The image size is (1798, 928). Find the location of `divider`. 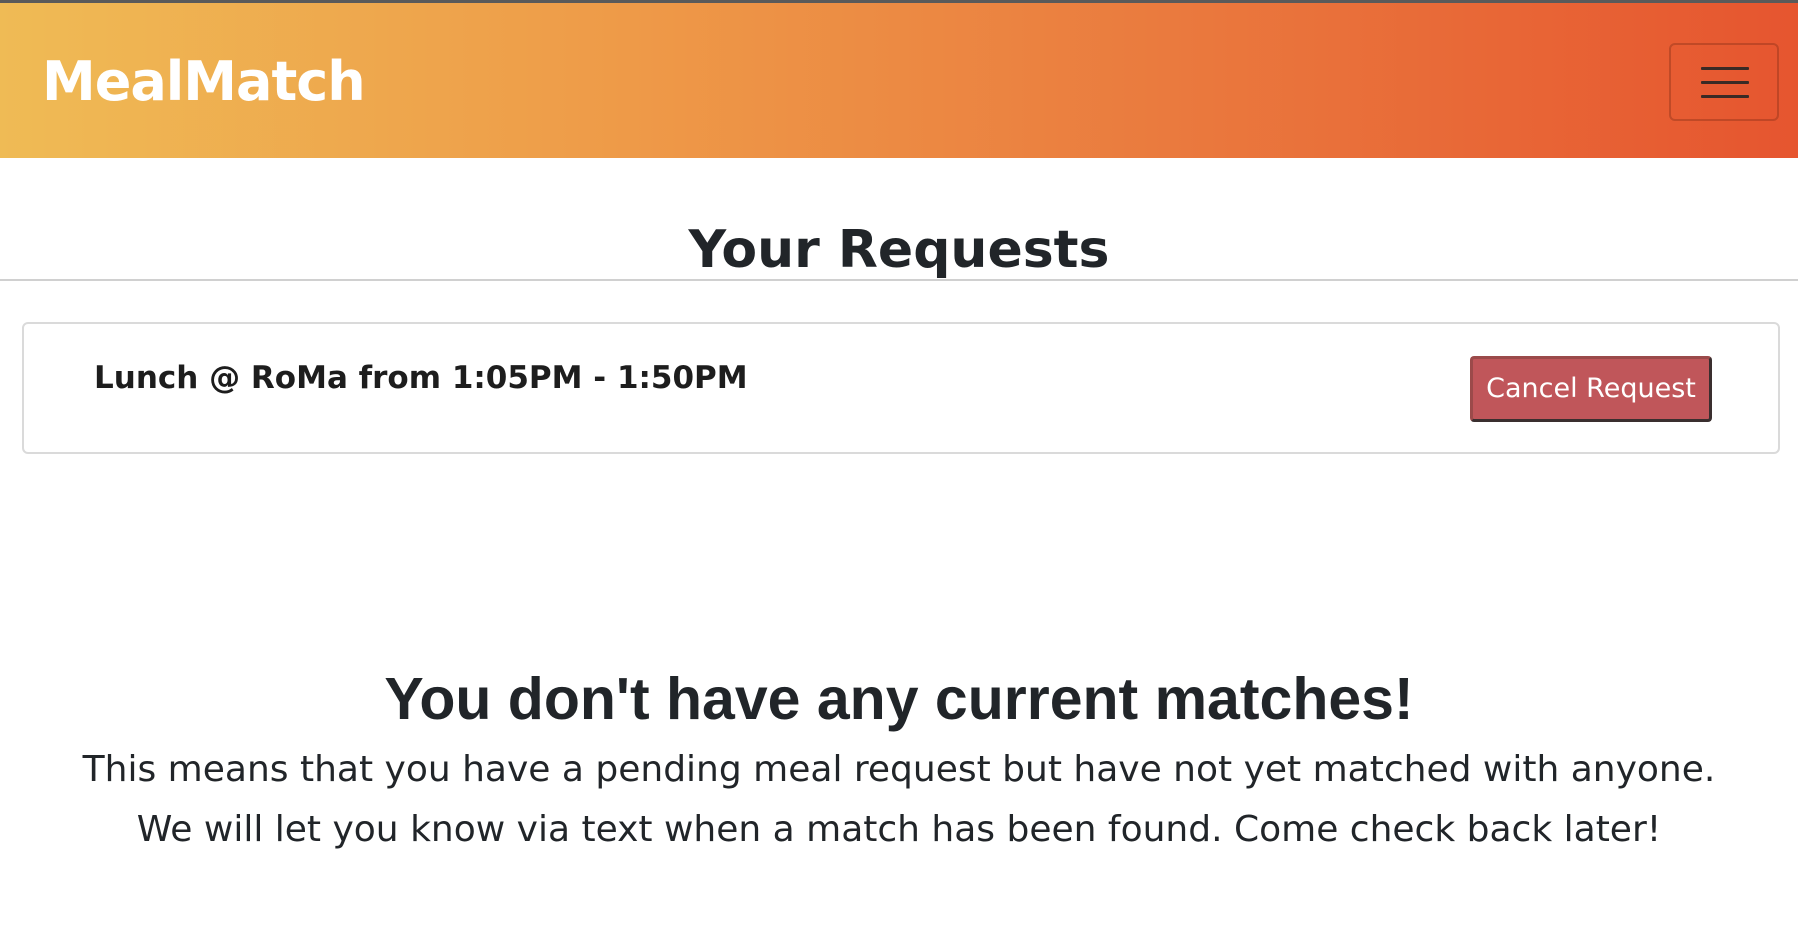

divider is located at coordinates (899, 280).